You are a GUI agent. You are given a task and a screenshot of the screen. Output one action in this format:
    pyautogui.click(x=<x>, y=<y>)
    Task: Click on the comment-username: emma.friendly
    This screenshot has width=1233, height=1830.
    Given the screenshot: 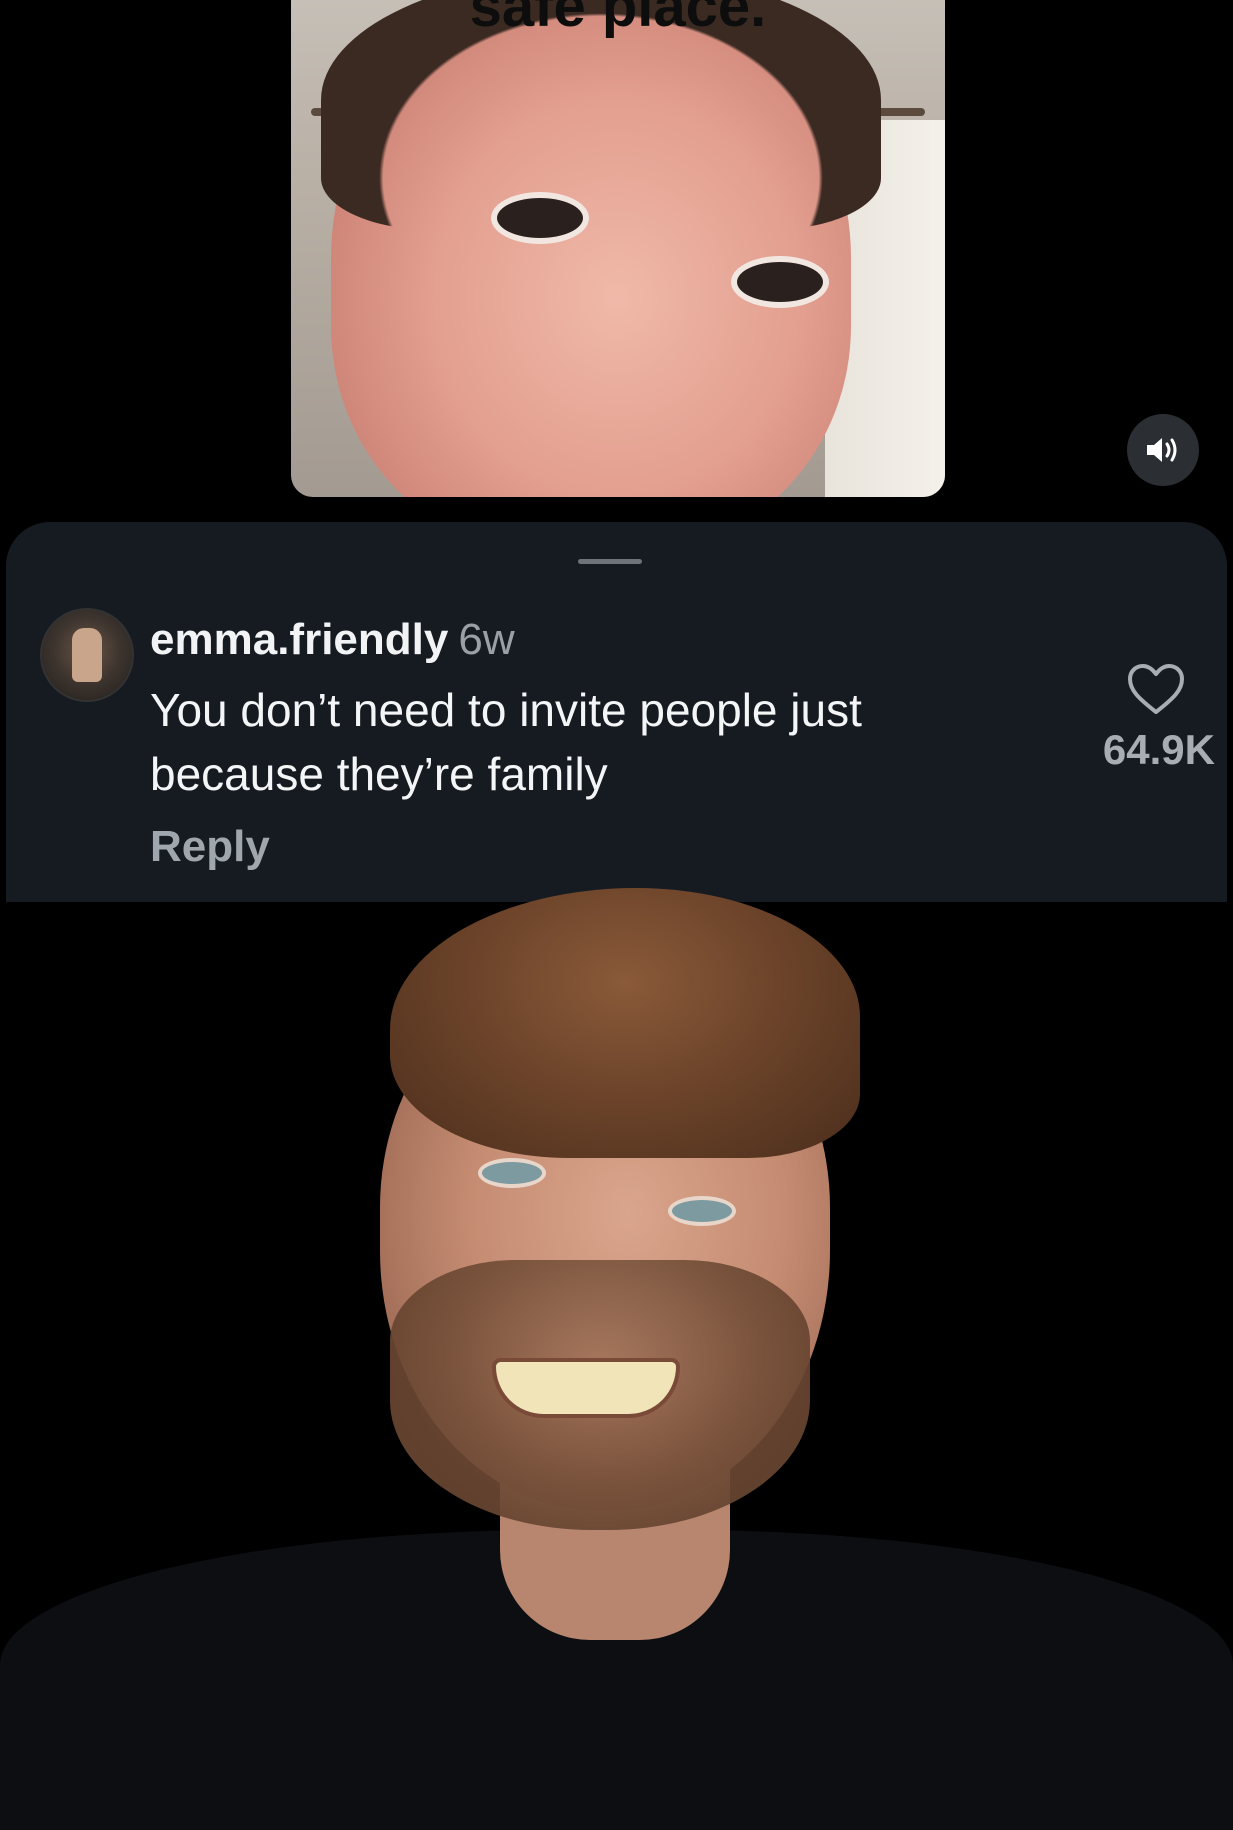 What is the action you would take?
    pyautogui.click(x=299, y=639)
    